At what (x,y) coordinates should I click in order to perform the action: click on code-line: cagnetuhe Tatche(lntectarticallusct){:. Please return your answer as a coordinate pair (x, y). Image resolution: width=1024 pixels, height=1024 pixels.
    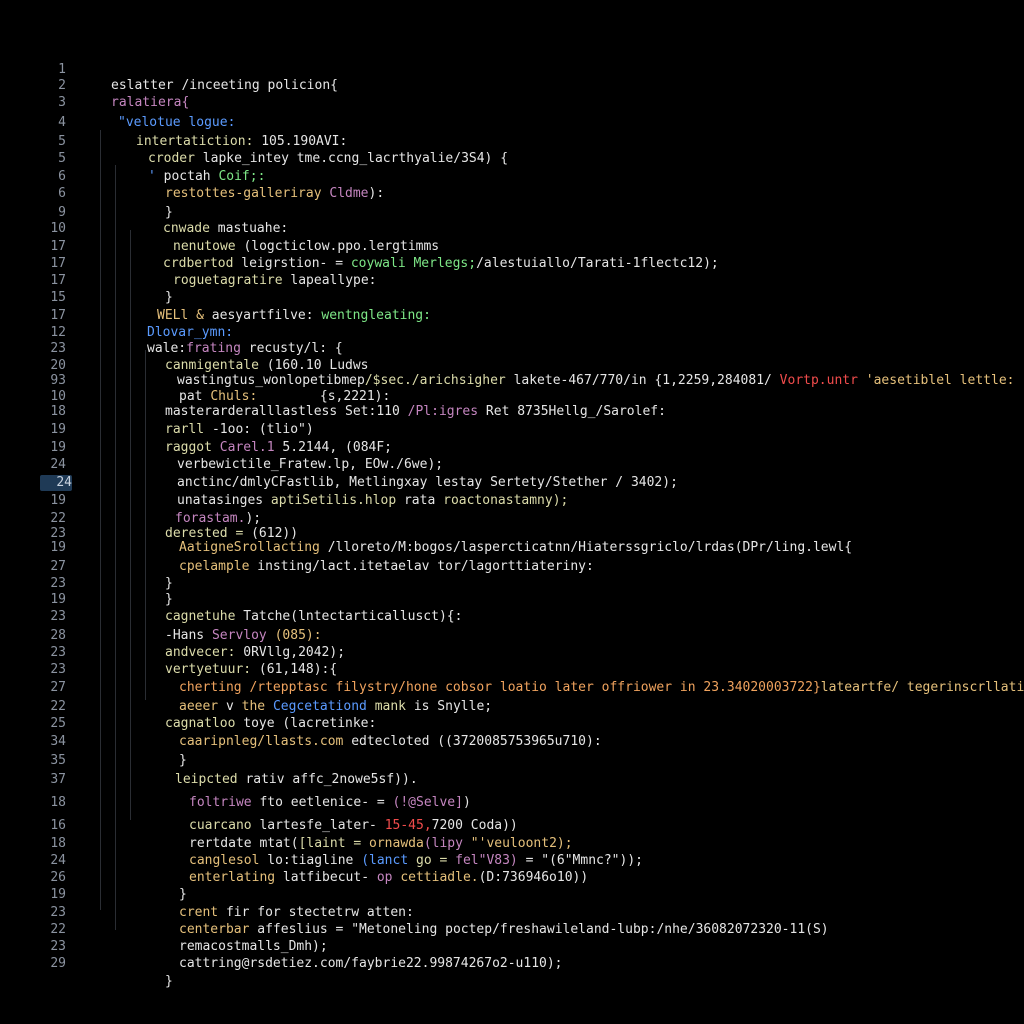
    Looking at the image, I should click on (313, 617).